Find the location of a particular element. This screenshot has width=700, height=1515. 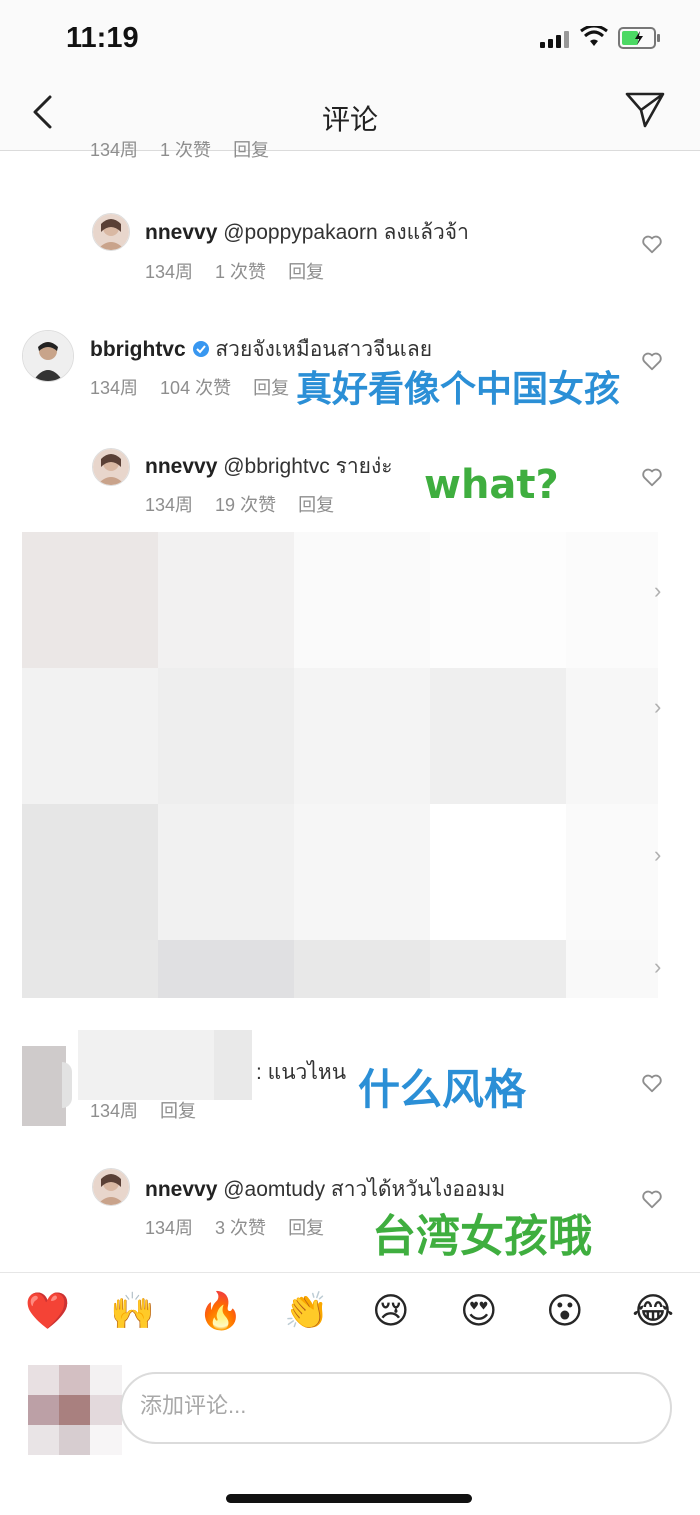

comment-likes: 3 次赞 is located at coordinates (240, 1228).